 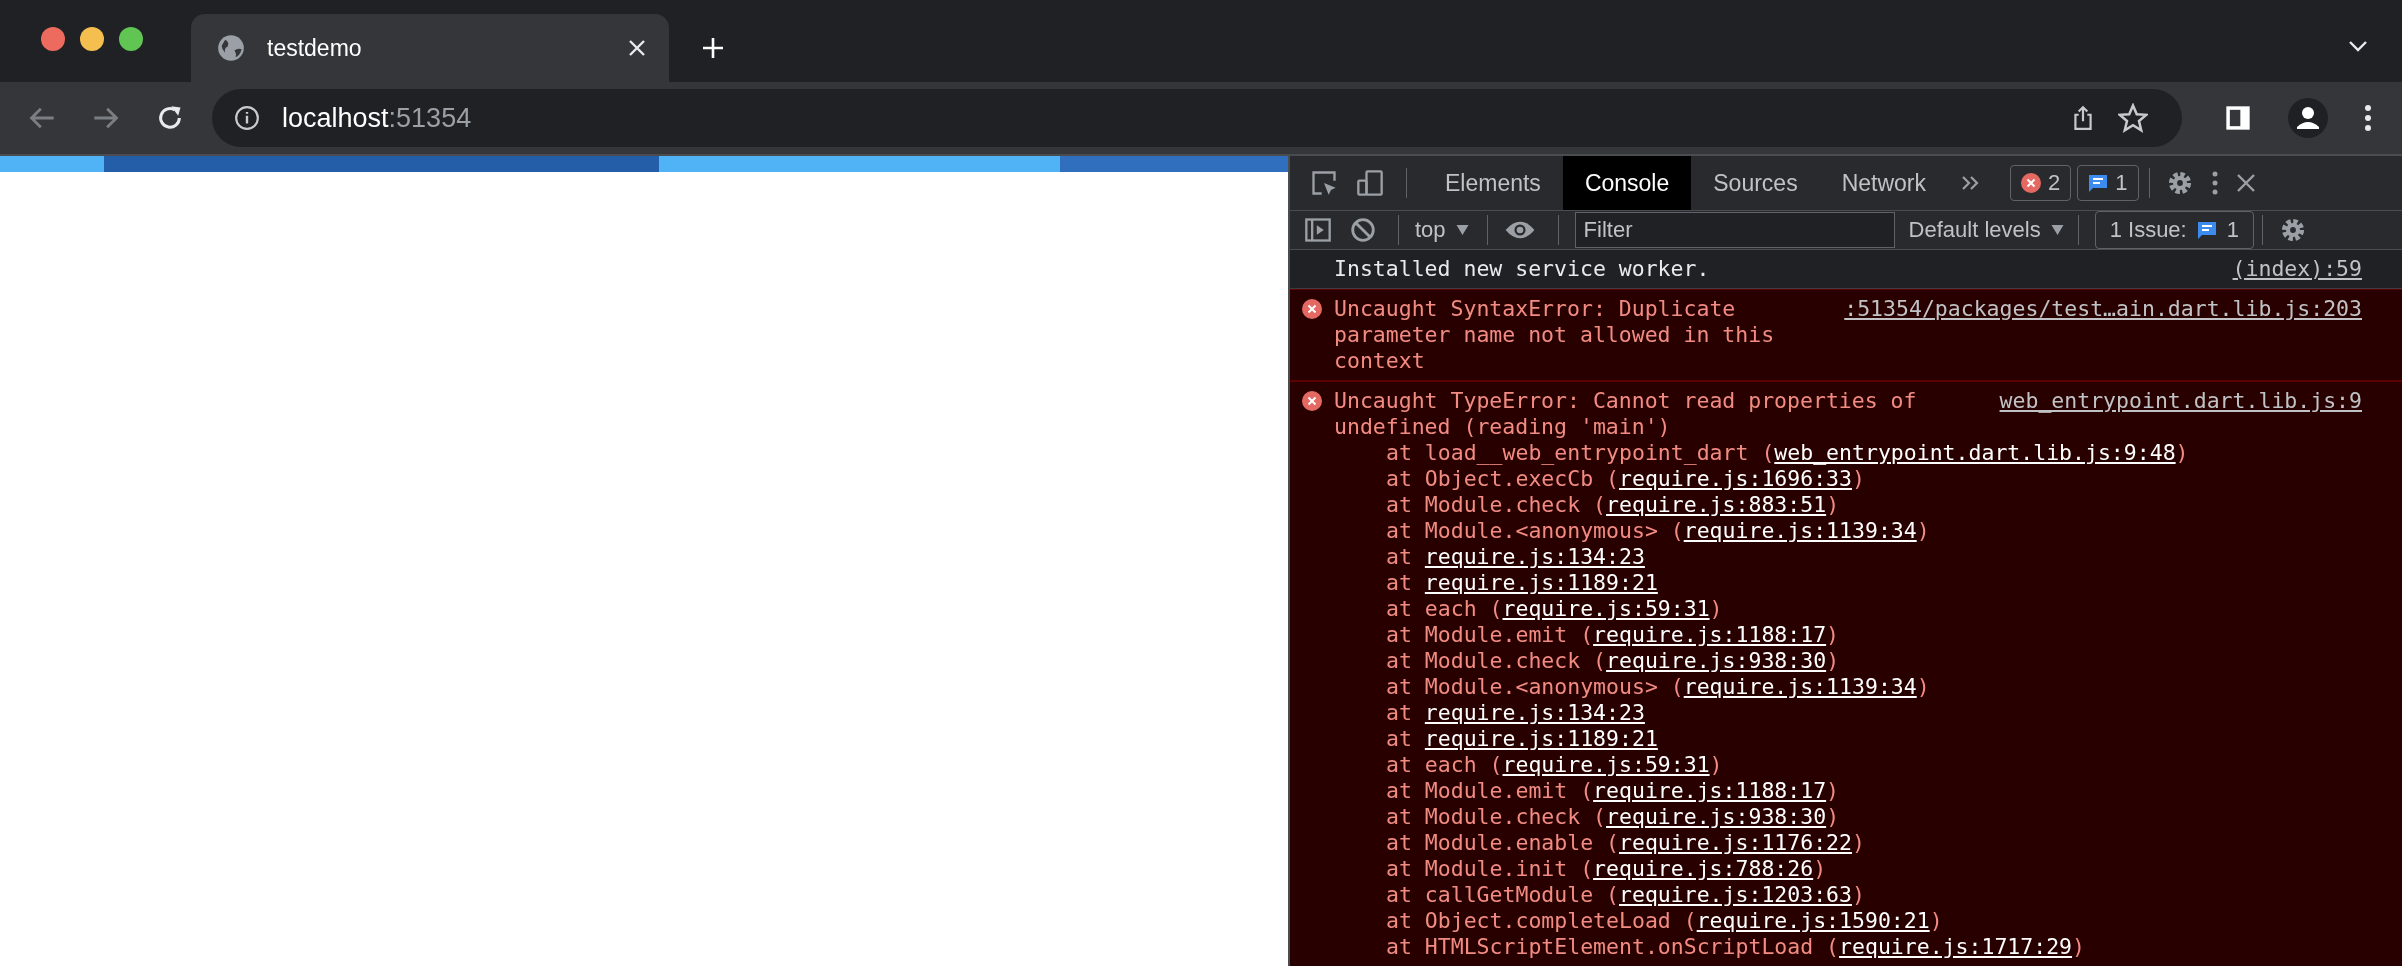 I want to click on close-window-button, so click(x=53, y=39).